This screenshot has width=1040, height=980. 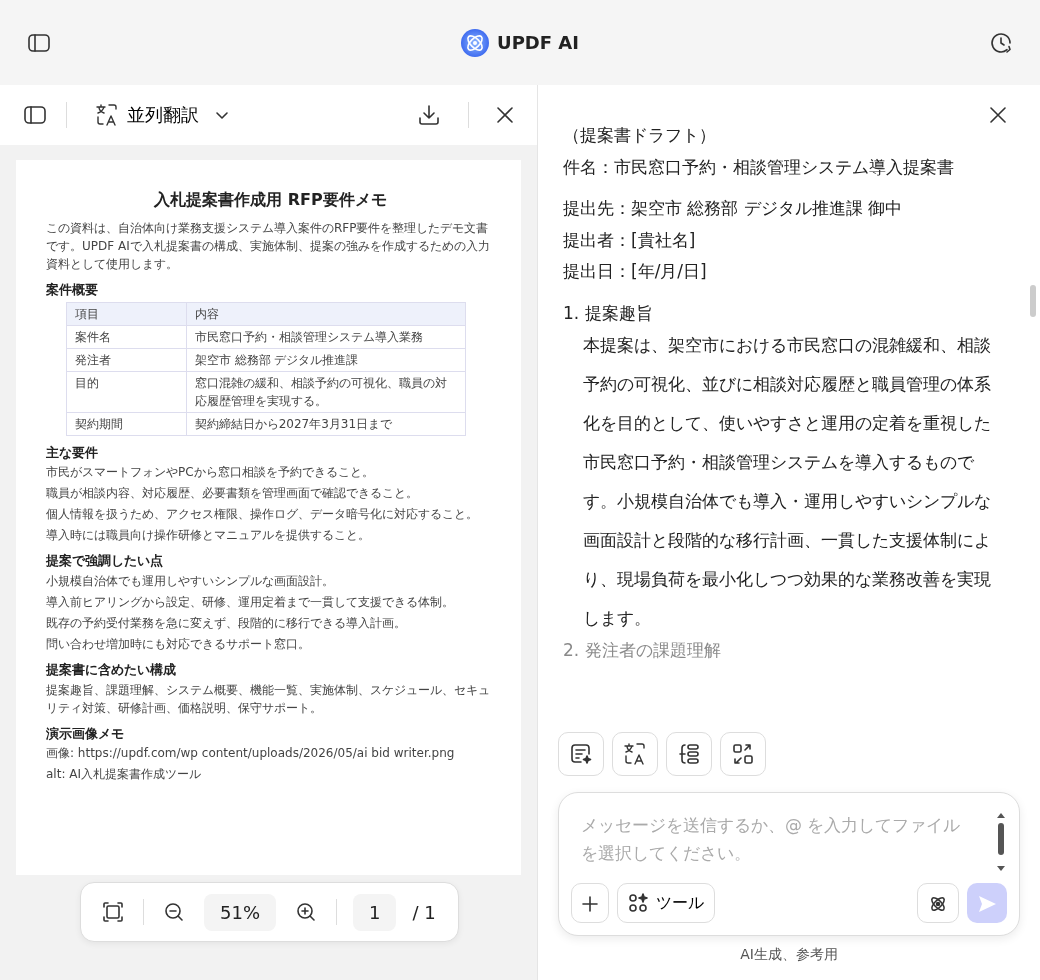 What do you see at coordinates (162, 115) in the screenshot?
I see `translate-mode-dropdown: 並列翻訳` at bounding box center [162, 115].